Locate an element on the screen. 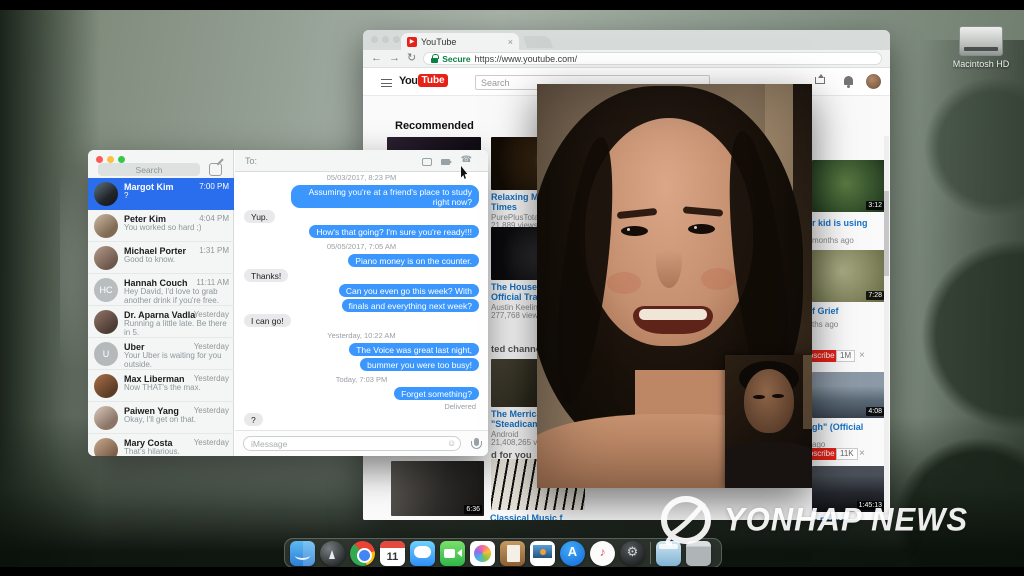  message-preview: That's hilarious. is located at coordinates (152, 452).